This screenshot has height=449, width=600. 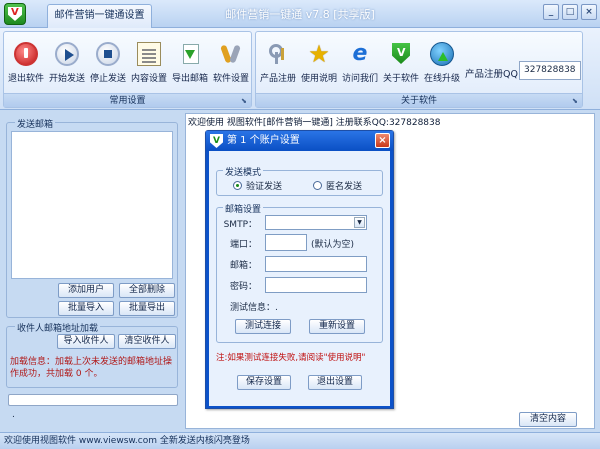 I want to click on port-input, so click(x=286, y=242).